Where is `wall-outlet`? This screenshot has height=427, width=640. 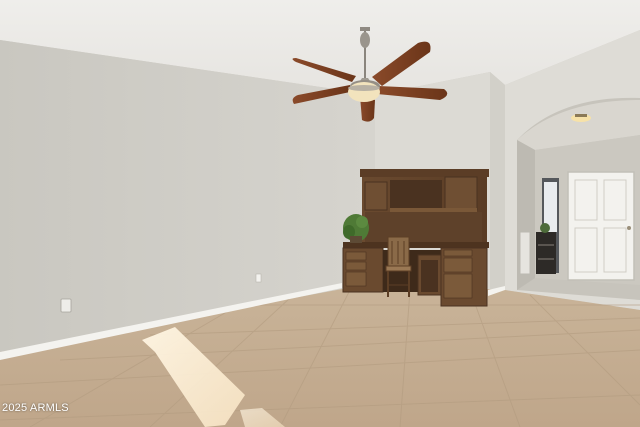
wall-outlet is located at coordinates (258, 278).